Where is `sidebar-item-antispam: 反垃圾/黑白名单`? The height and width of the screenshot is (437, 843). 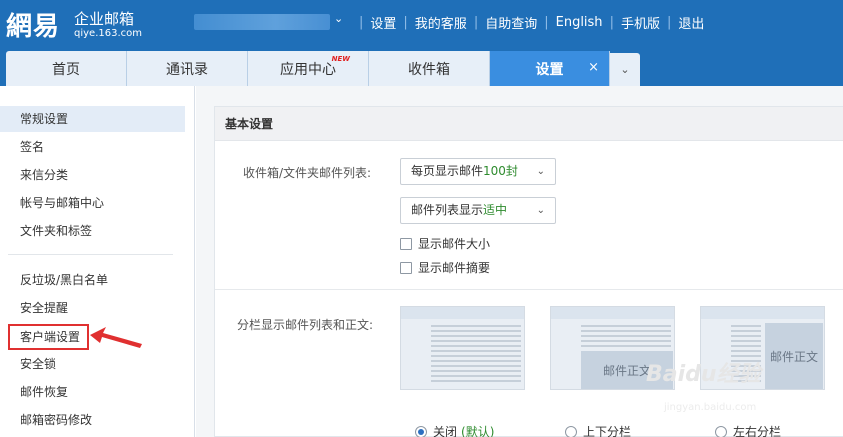
sidebar-item-antispam: 反垃圾/黑白名单 is located at coordinates (92, 280).